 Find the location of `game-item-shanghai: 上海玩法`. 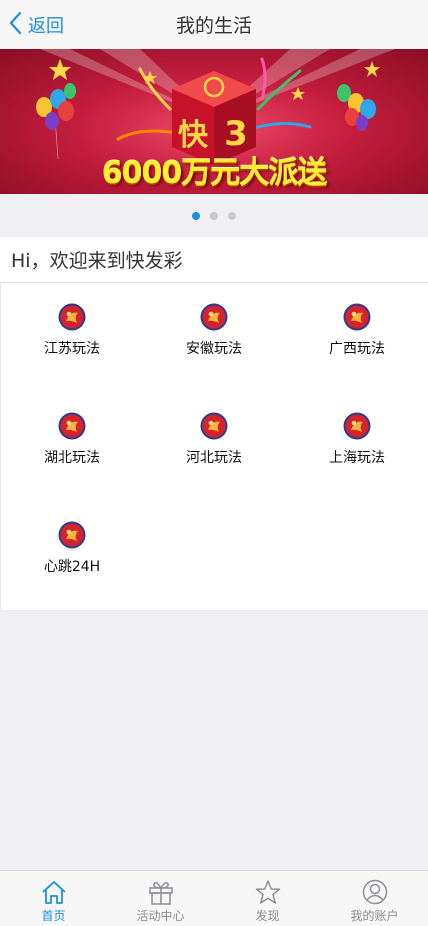

game-item-shanghai: 上海玩法 is located at coordinates (357, 446).